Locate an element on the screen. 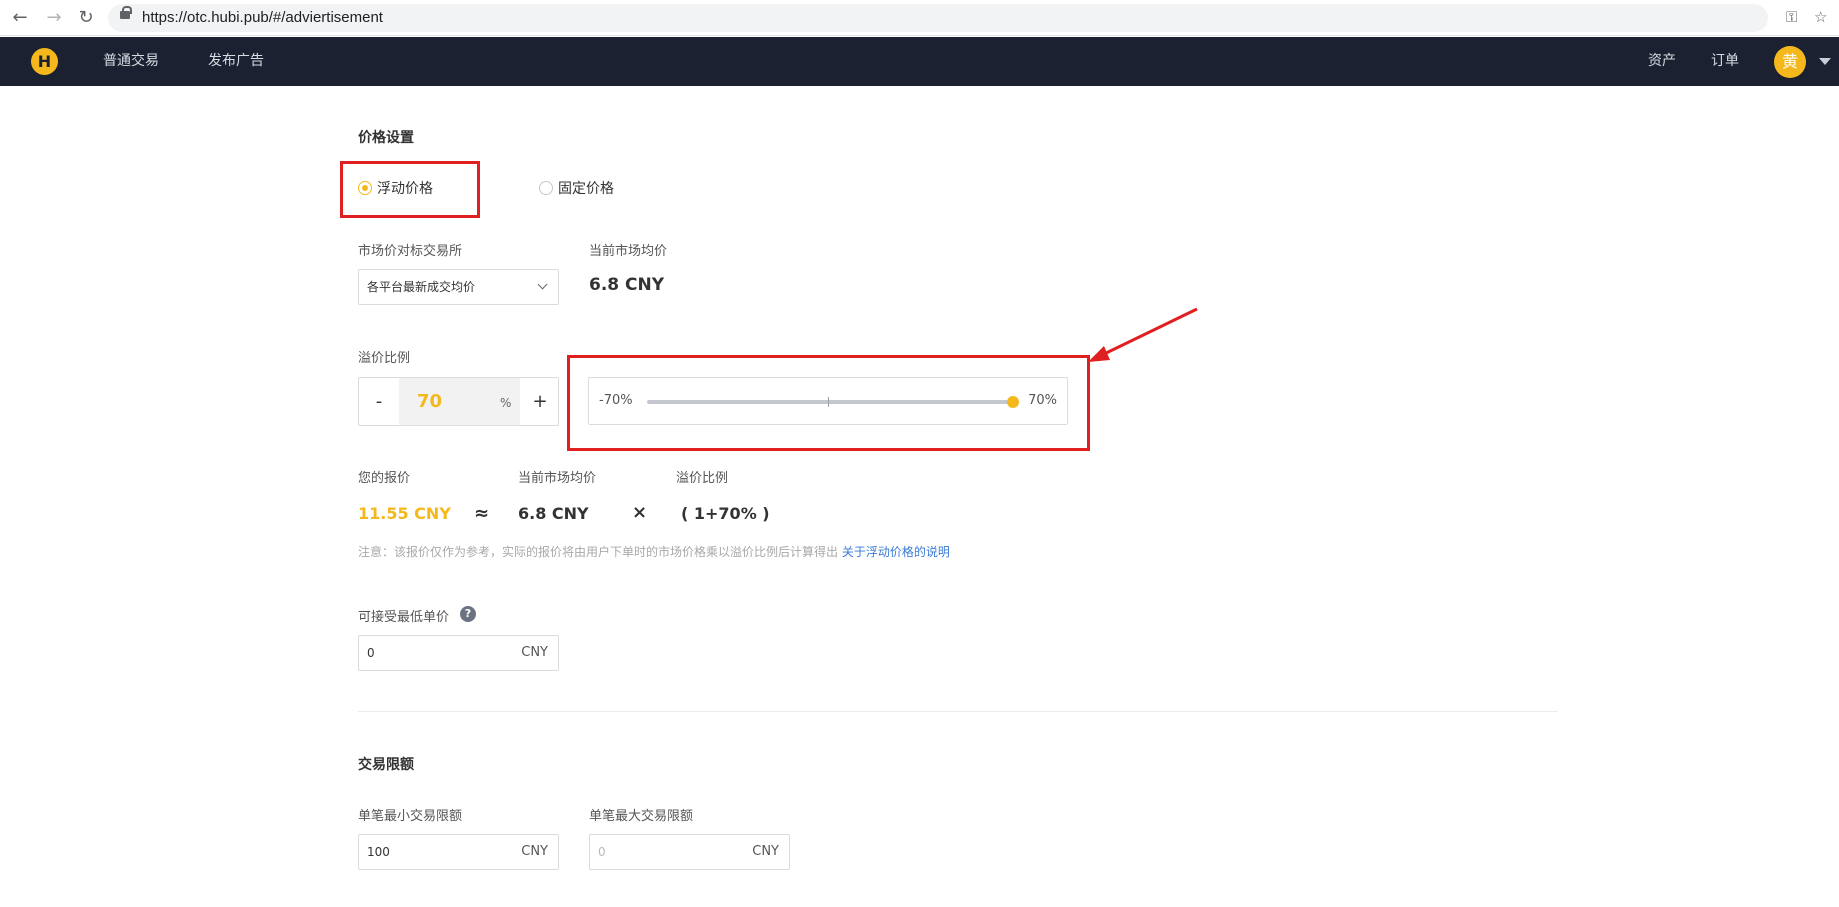  floating-price-help-link: 关于浮动价格的说明 is located at coordinates (896, 552).